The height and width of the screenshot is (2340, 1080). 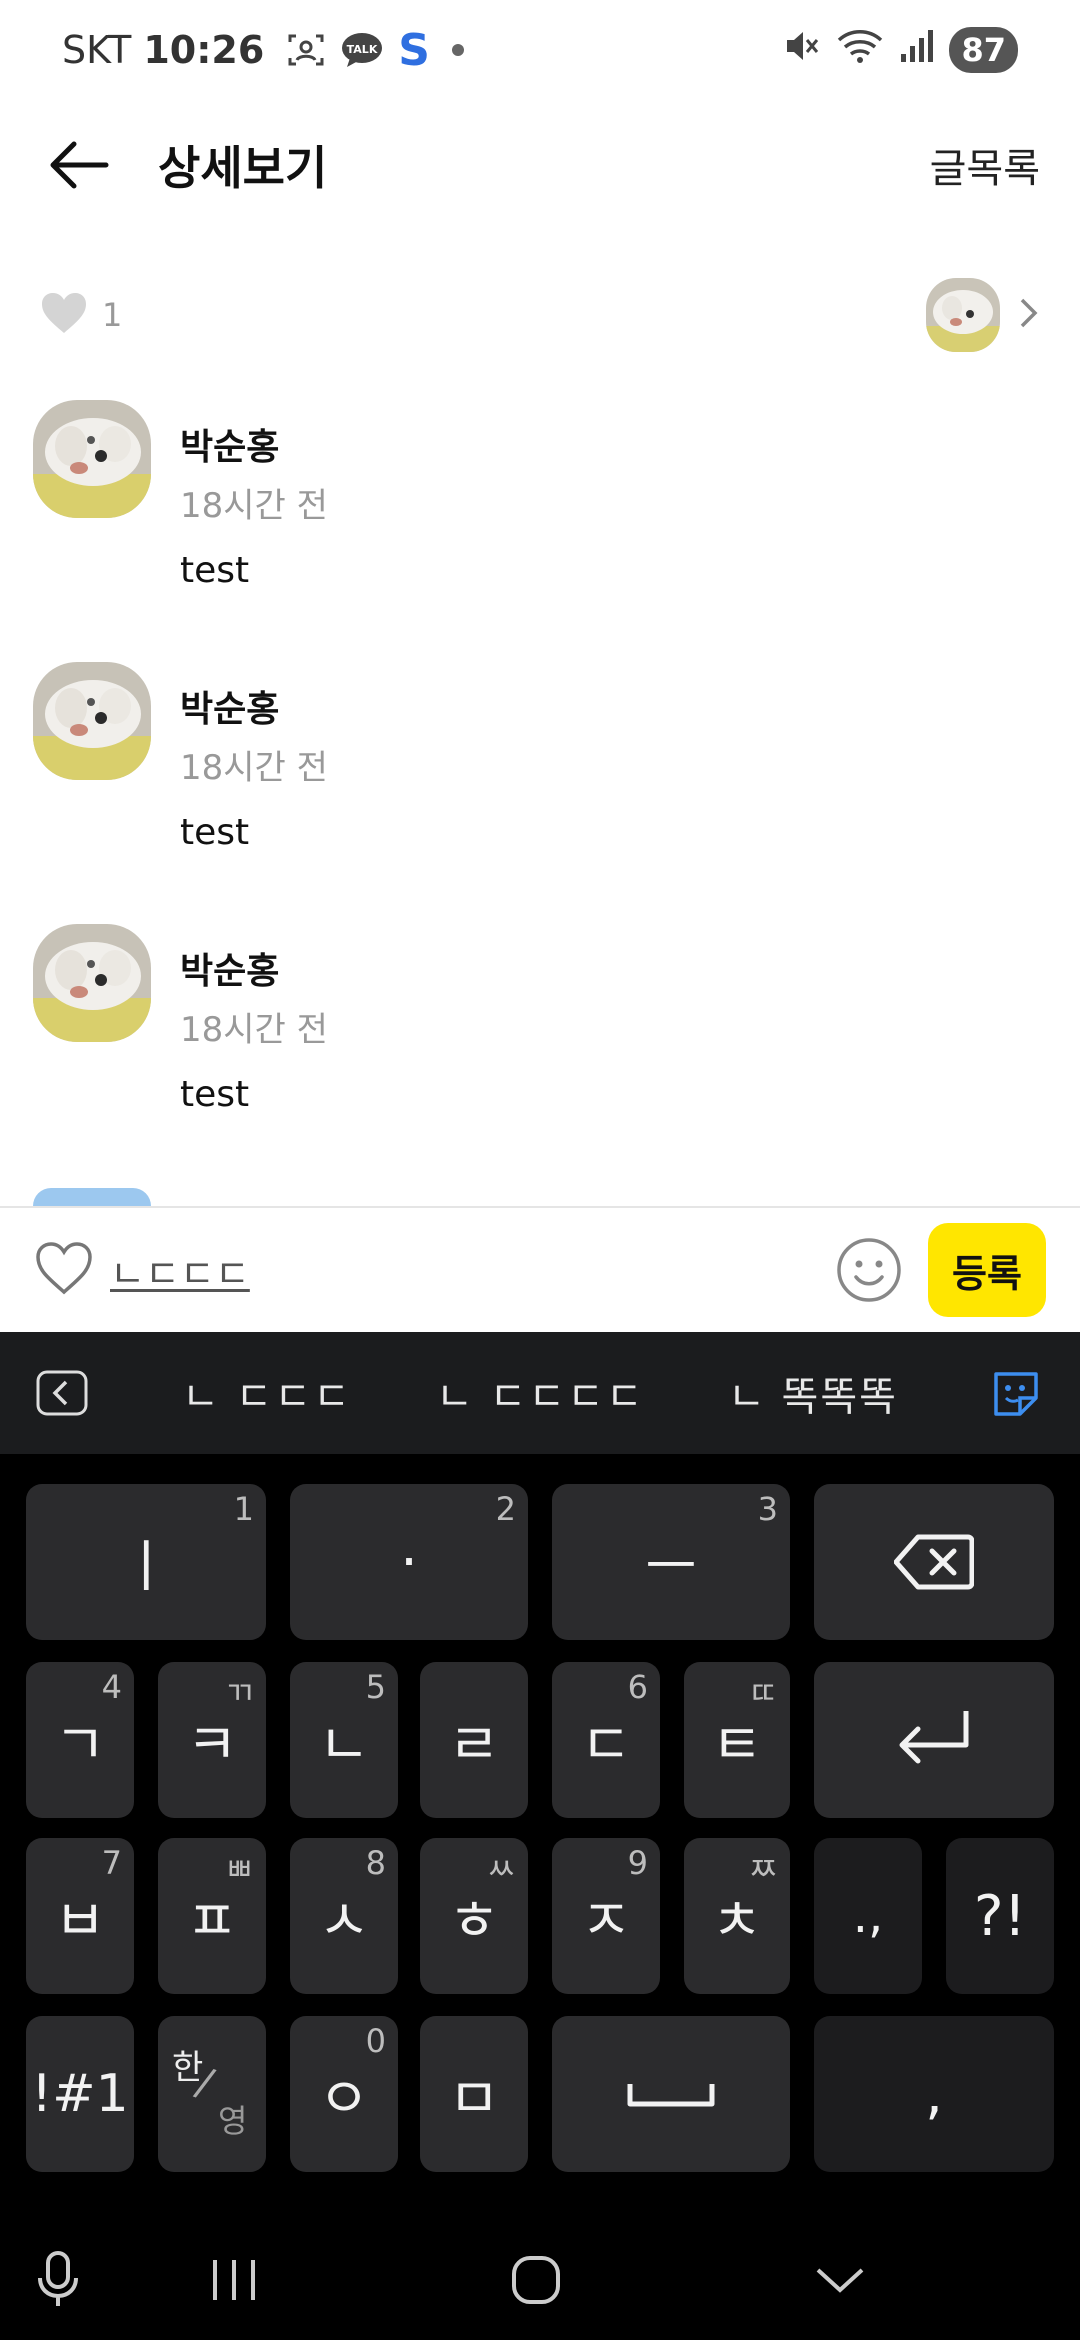 What do you see at coordinates (375, 1687) in the screenshot?
I see `key-hint: 5` at bounding box center [375, 1687].